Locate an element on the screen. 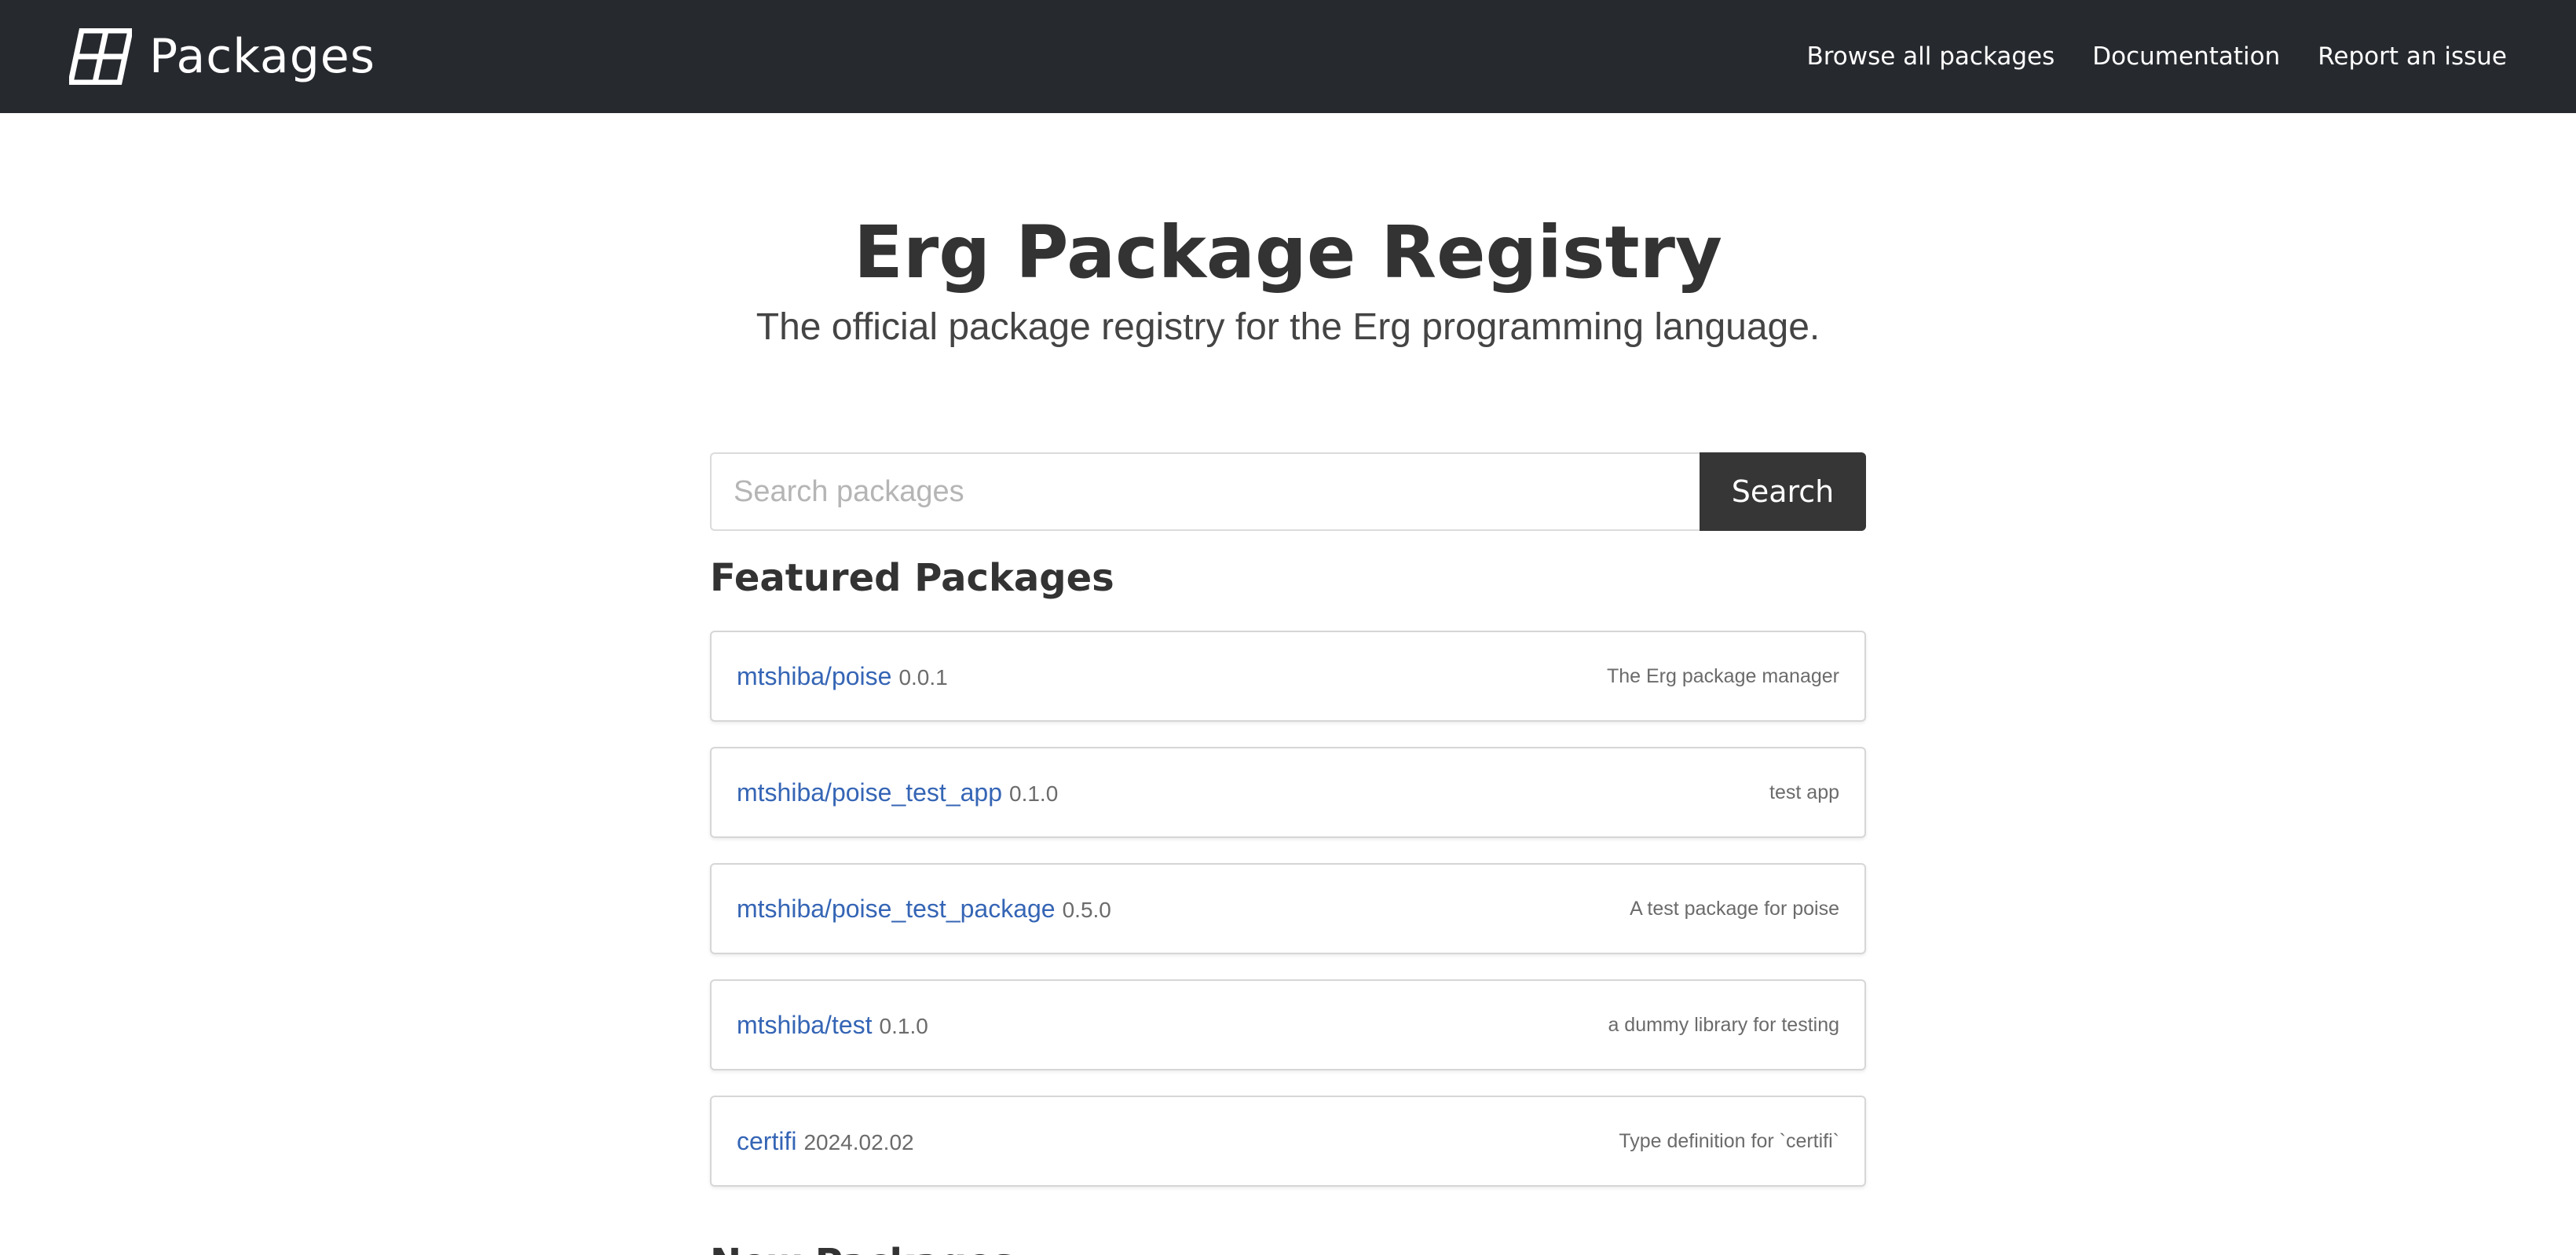  package-description: a dummy library for testing is located at coordinates (1724, 1024).